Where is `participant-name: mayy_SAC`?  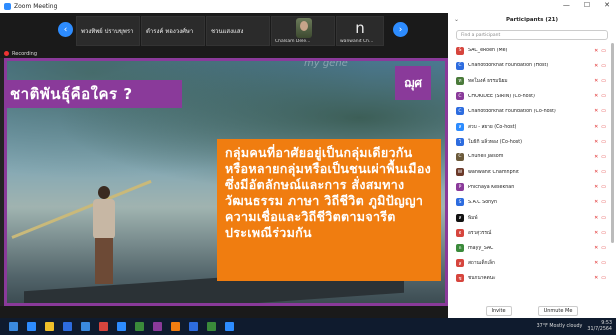 participant-name: mayy_SAC is located at coordinates (481, 248).